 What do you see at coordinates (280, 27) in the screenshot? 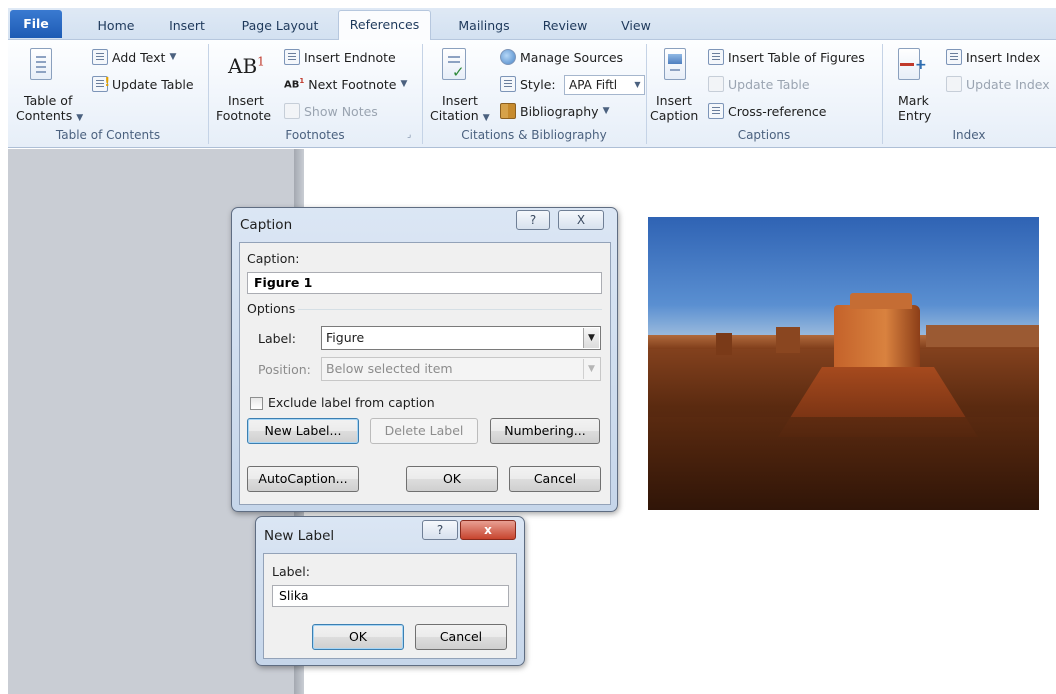
I see `tab-page-layout: Page Layout` at bounding box center [280, 27].